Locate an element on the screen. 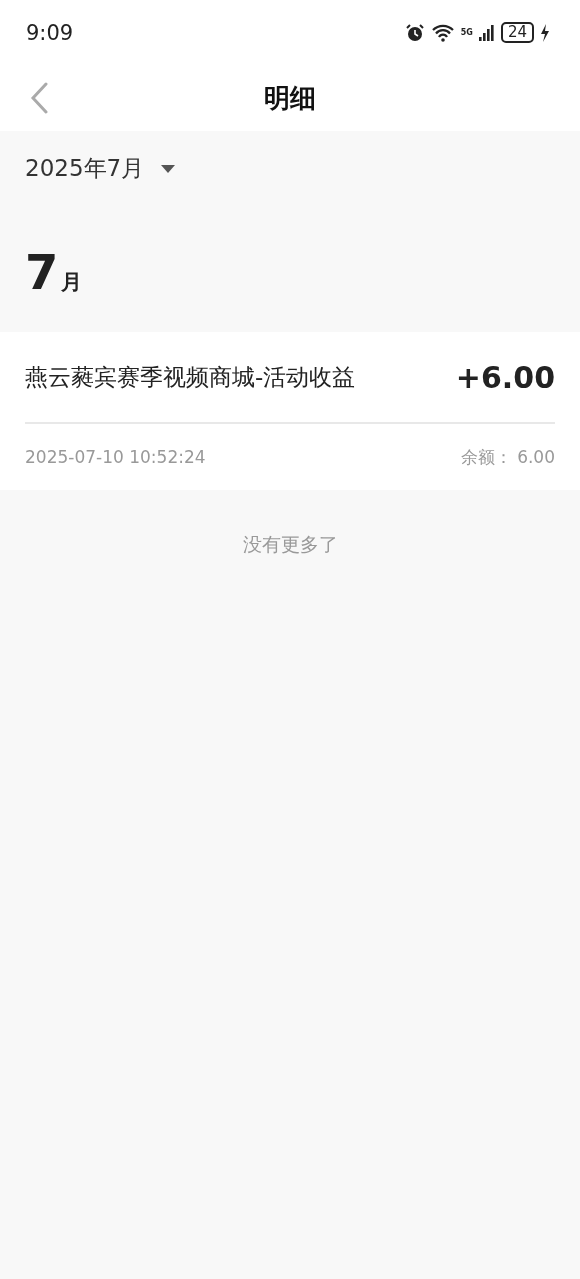 The height and width of the screenshot is (1279, 580). balance-text: 余额： 6.00 is located at coordinates (507, 457).